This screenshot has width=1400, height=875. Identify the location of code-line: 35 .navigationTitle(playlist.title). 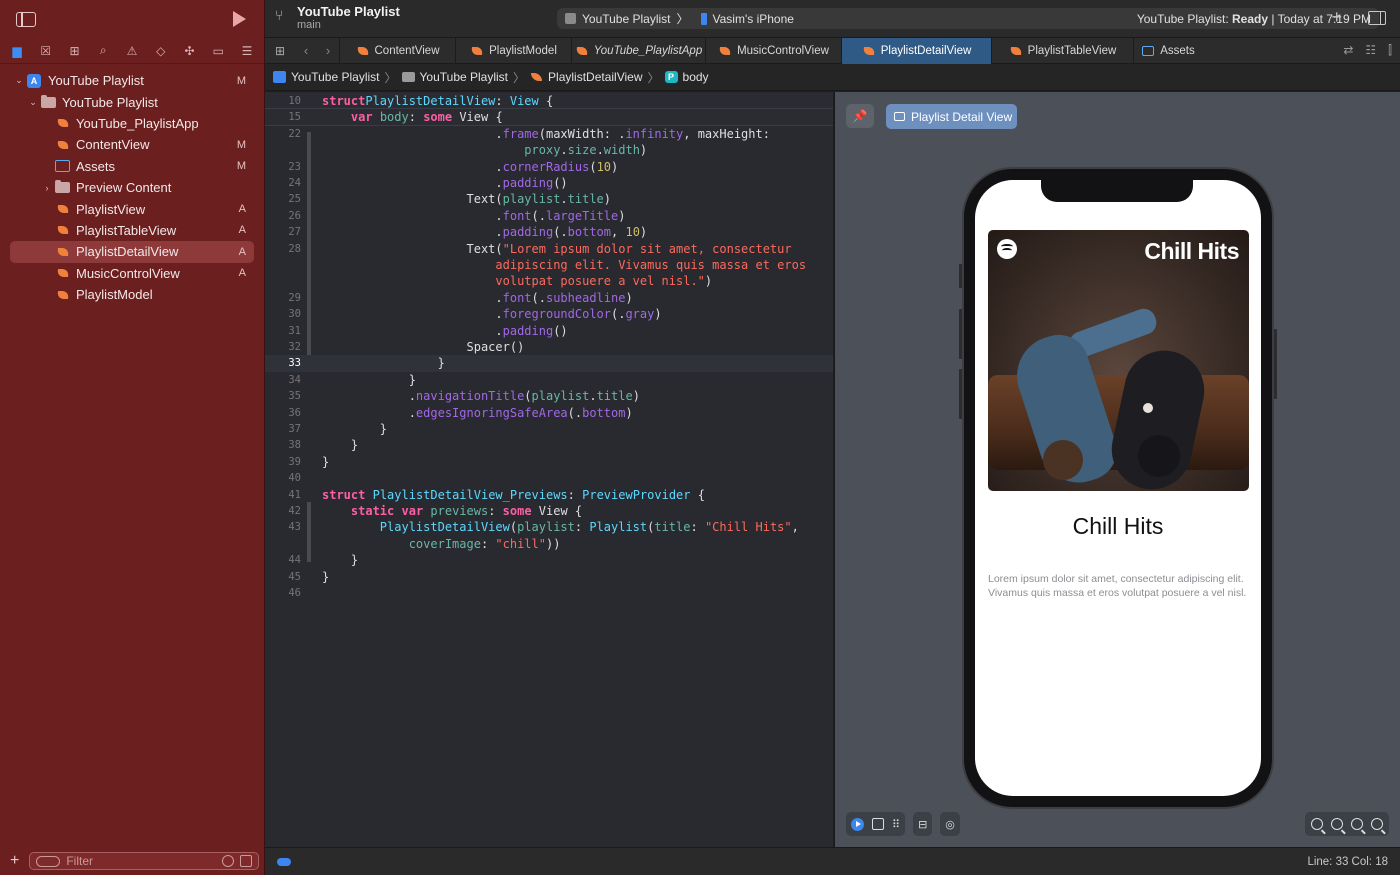
(549, 396).